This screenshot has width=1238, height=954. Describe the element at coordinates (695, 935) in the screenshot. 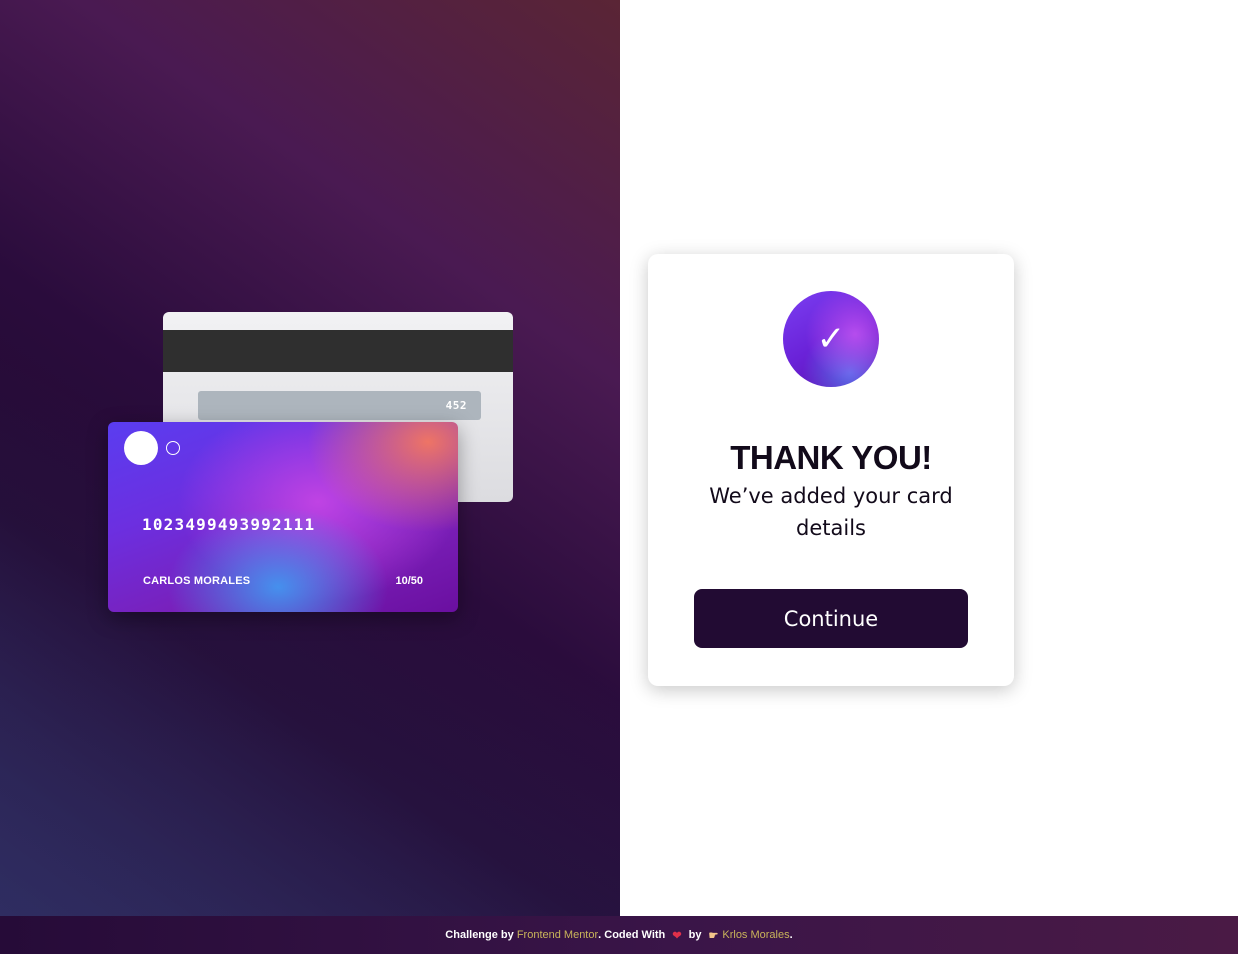

I see `footer-by-text: by` at that location.